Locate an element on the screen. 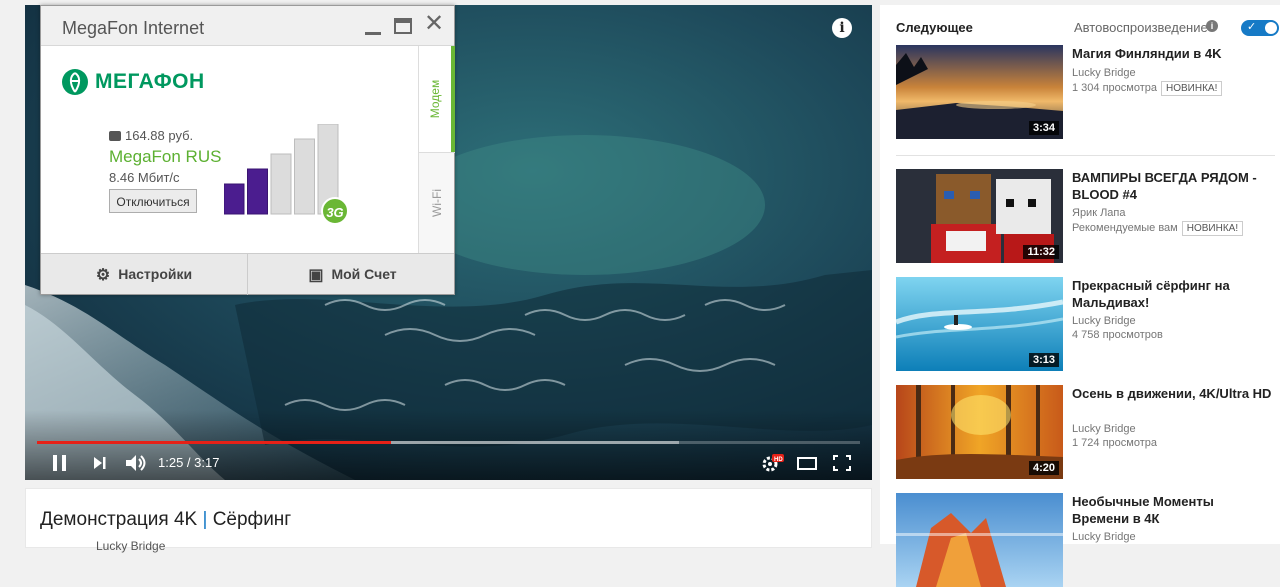 This screenshot has height=587, width=1280. settings-button: ⚙ Настройки is located at coordinates (144, 274).